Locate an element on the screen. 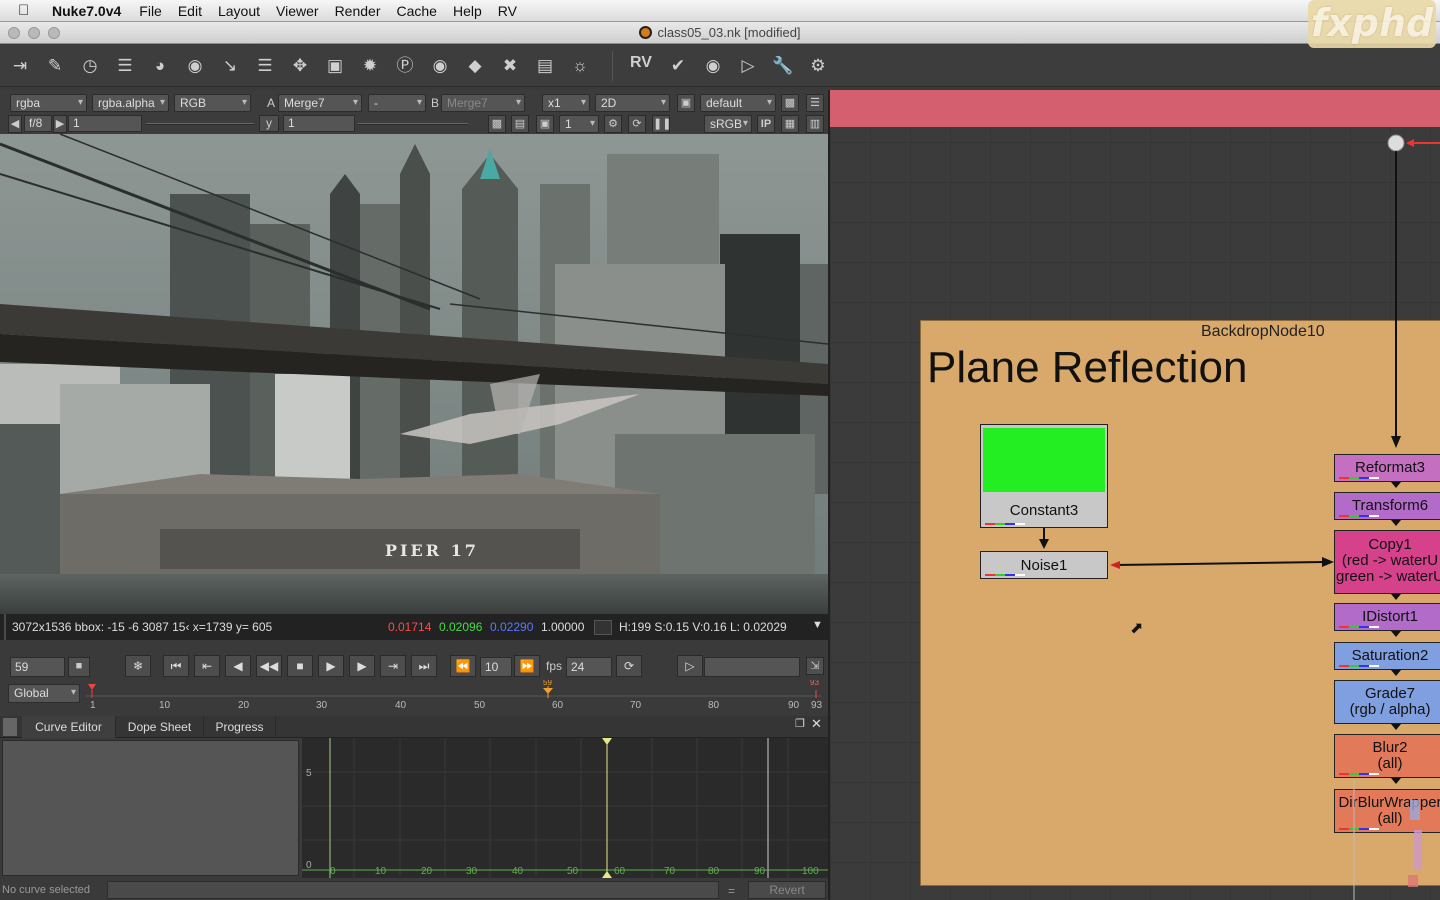 The width and height of the screenshot is (1440, 900). export-icon: ▷ is located at coordinates (748, 66).